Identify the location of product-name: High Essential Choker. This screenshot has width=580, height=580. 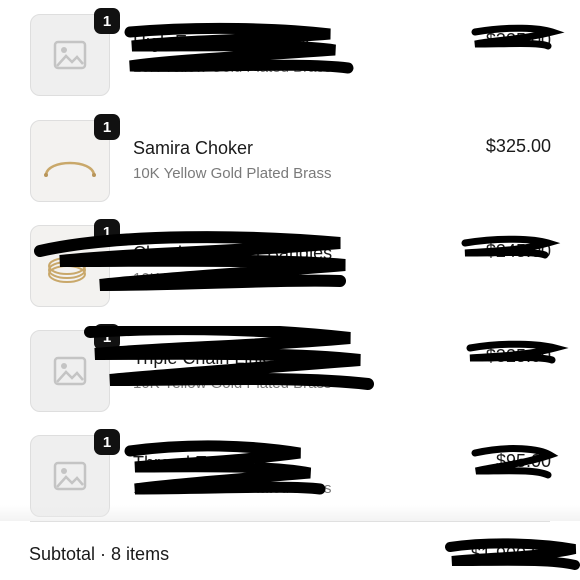
(222, 42).